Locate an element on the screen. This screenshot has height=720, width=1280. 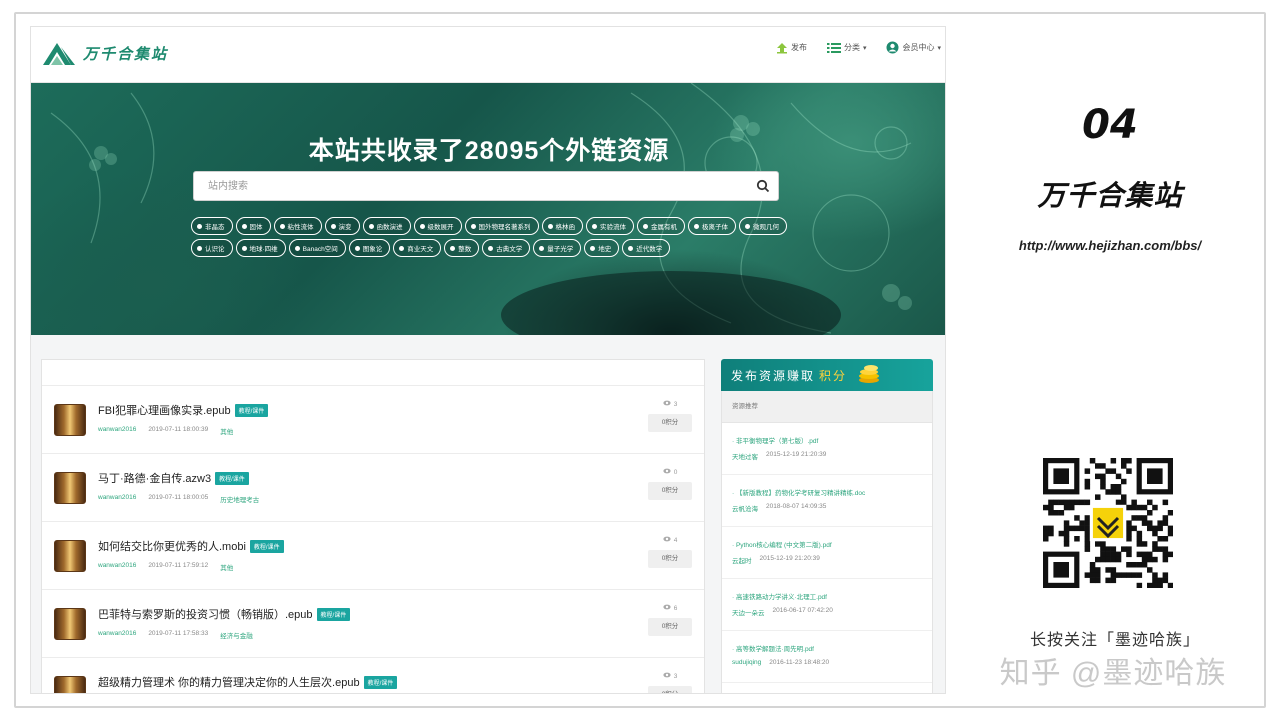
item-title-text: 超级精力管理术 你的精力管理决定你的人生层次.epub is located at coordinates (229, 682).